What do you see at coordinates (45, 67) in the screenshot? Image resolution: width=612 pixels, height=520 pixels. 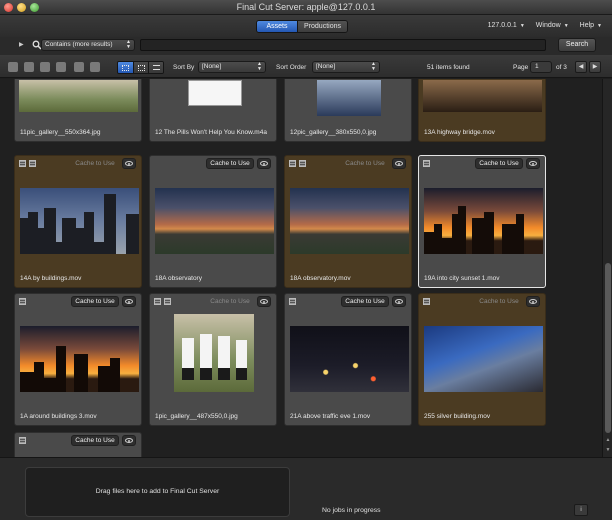 I see `unlock-icon` at bounding box center [45, 67].